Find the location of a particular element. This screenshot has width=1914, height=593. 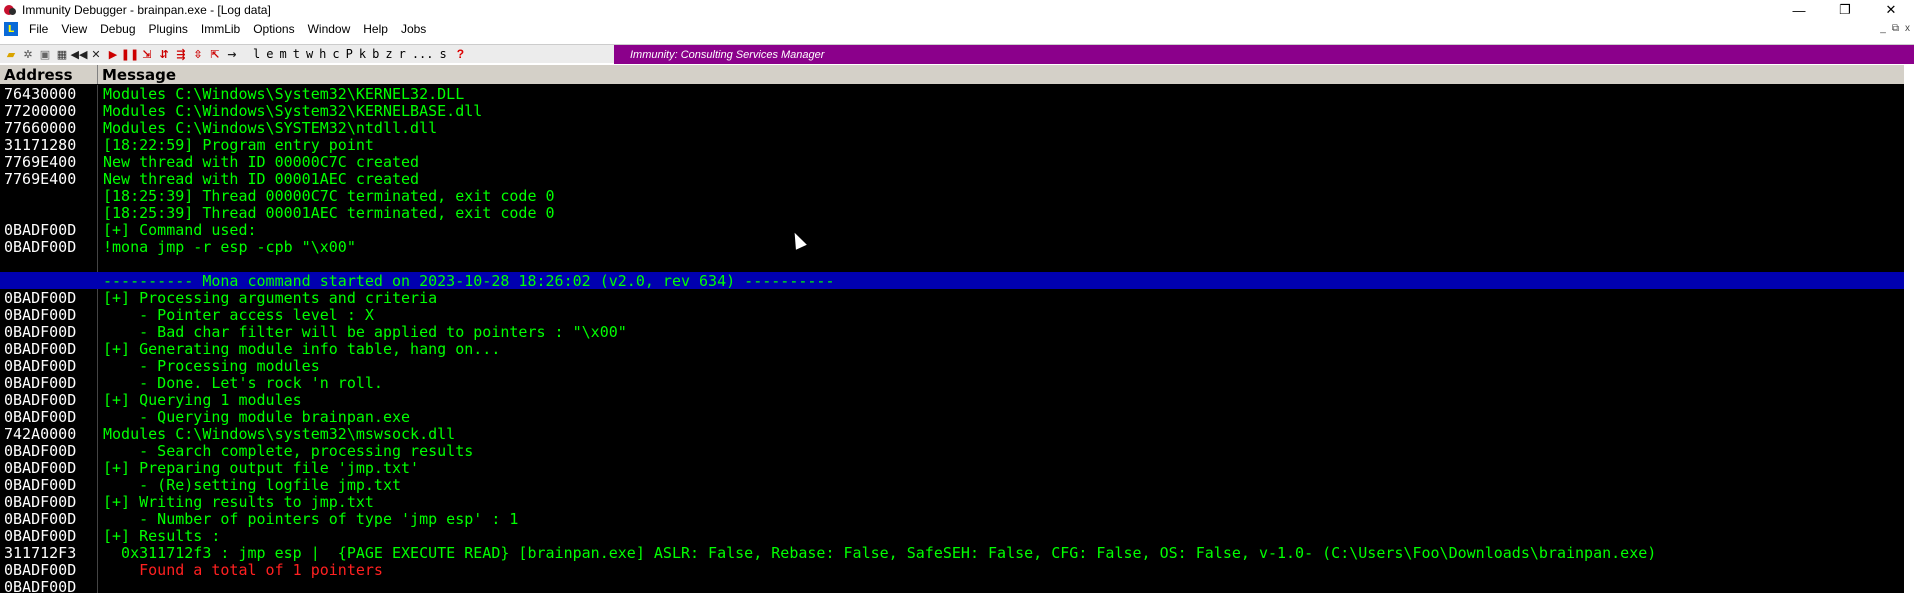

trace-into-icon: ⇶ is located at coordinates (181, 54).